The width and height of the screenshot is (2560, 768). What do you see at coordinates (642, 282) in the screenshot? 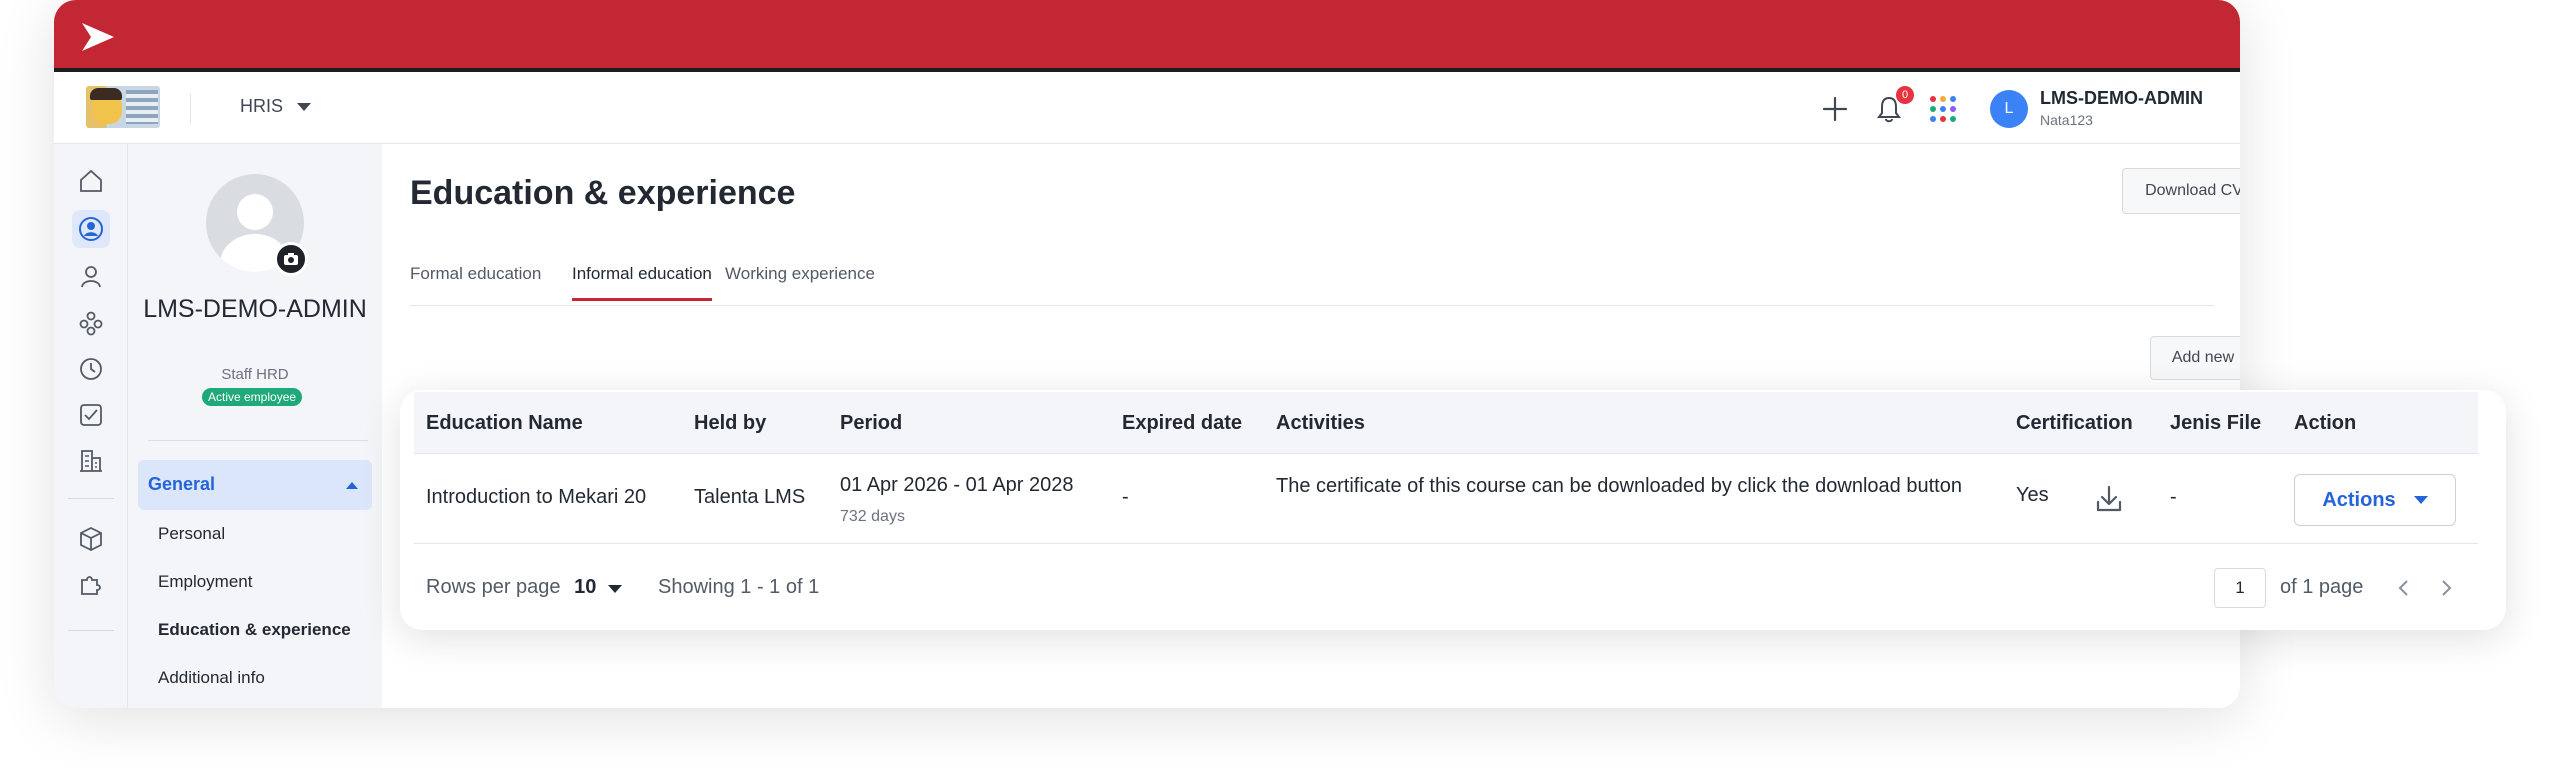
I see `tab-informal-education: Informal education` at bounding box center [642, 282].